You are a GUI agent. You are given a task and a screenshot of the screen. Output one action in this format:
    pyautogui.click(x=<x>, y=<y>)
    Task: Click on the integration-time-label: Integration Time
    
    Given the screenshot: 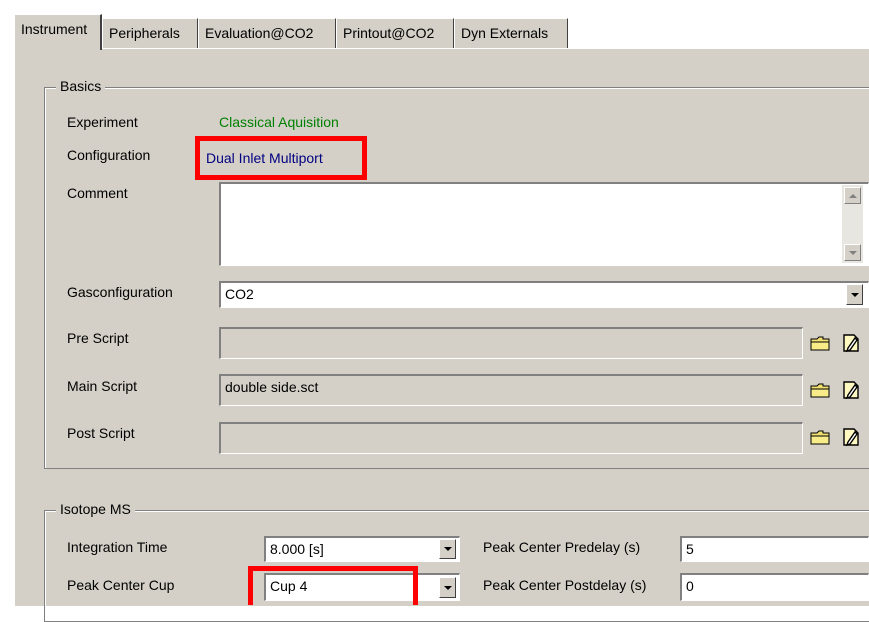 What is the action you would take?
    pyautogui.click(x=117, y=547)
    